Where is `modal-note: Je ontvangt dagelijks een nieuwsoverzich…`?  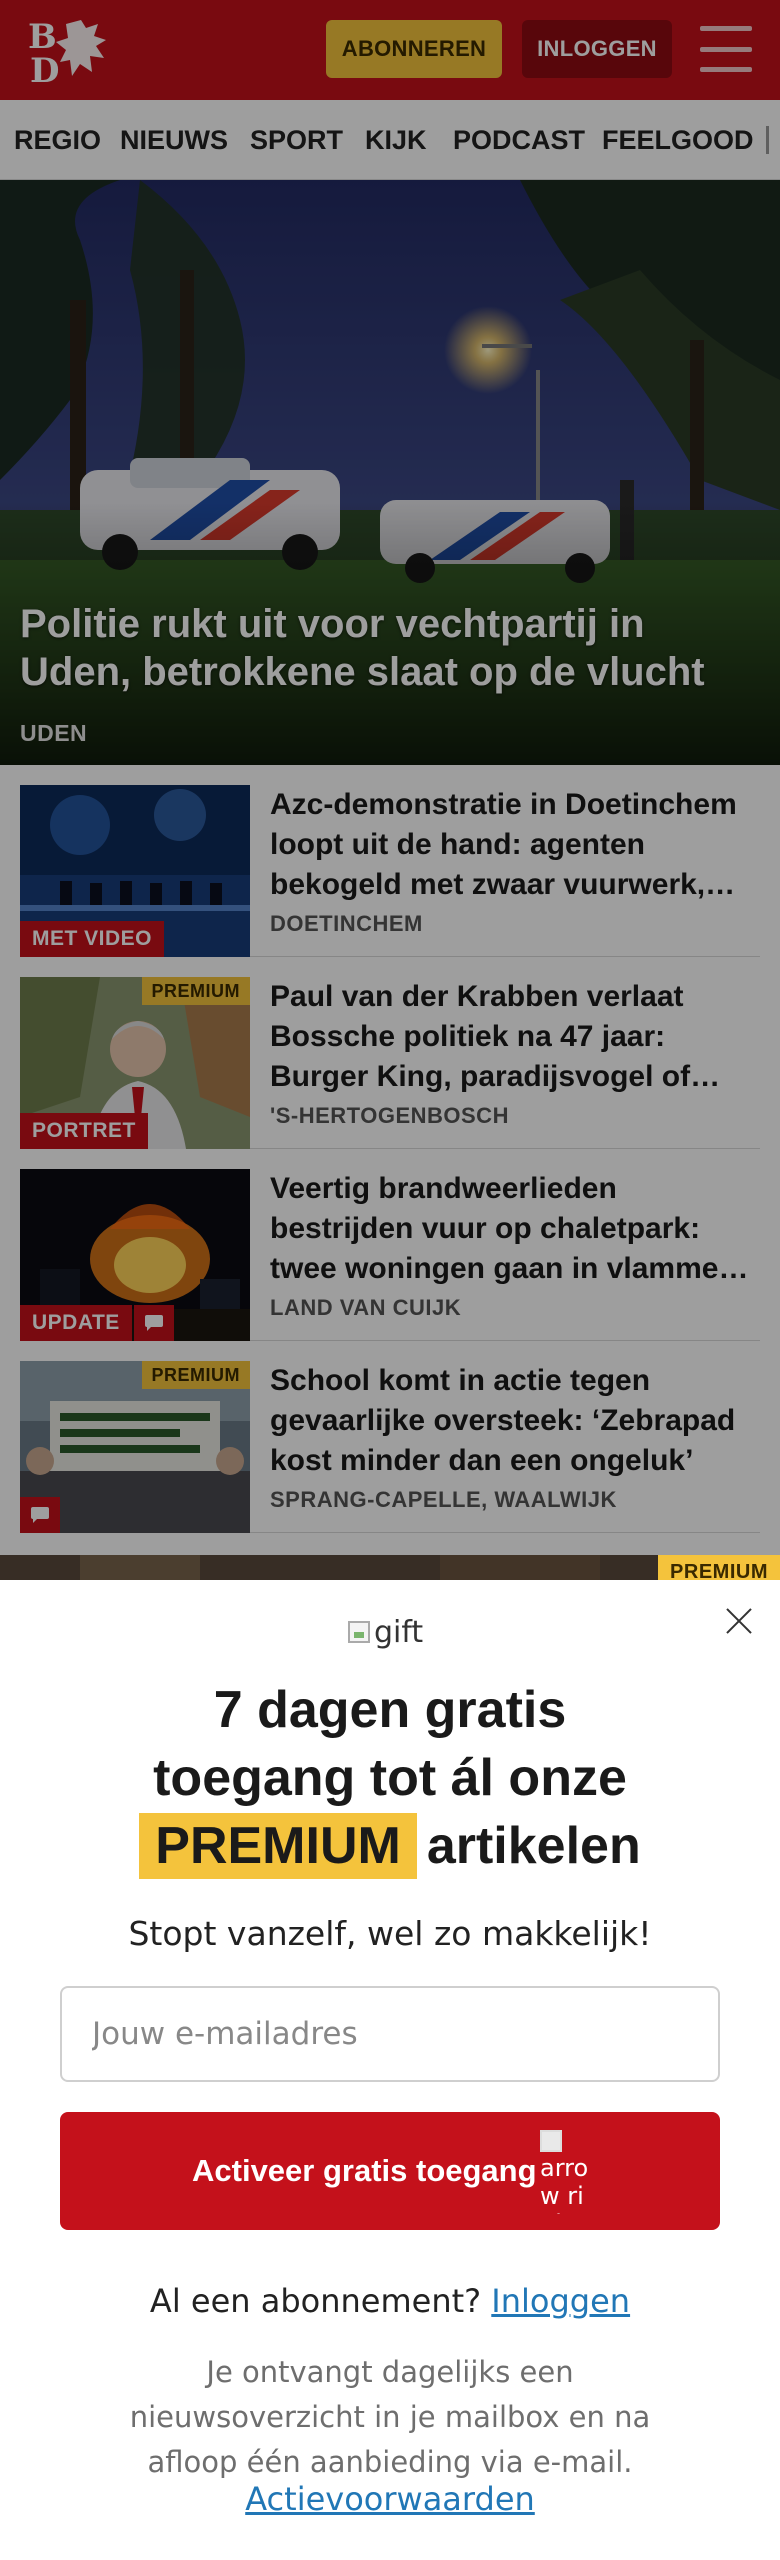 modal-note: Je ontvangt dagelijks een nieuwsoverzich… is located at coordinates (390, 2417).